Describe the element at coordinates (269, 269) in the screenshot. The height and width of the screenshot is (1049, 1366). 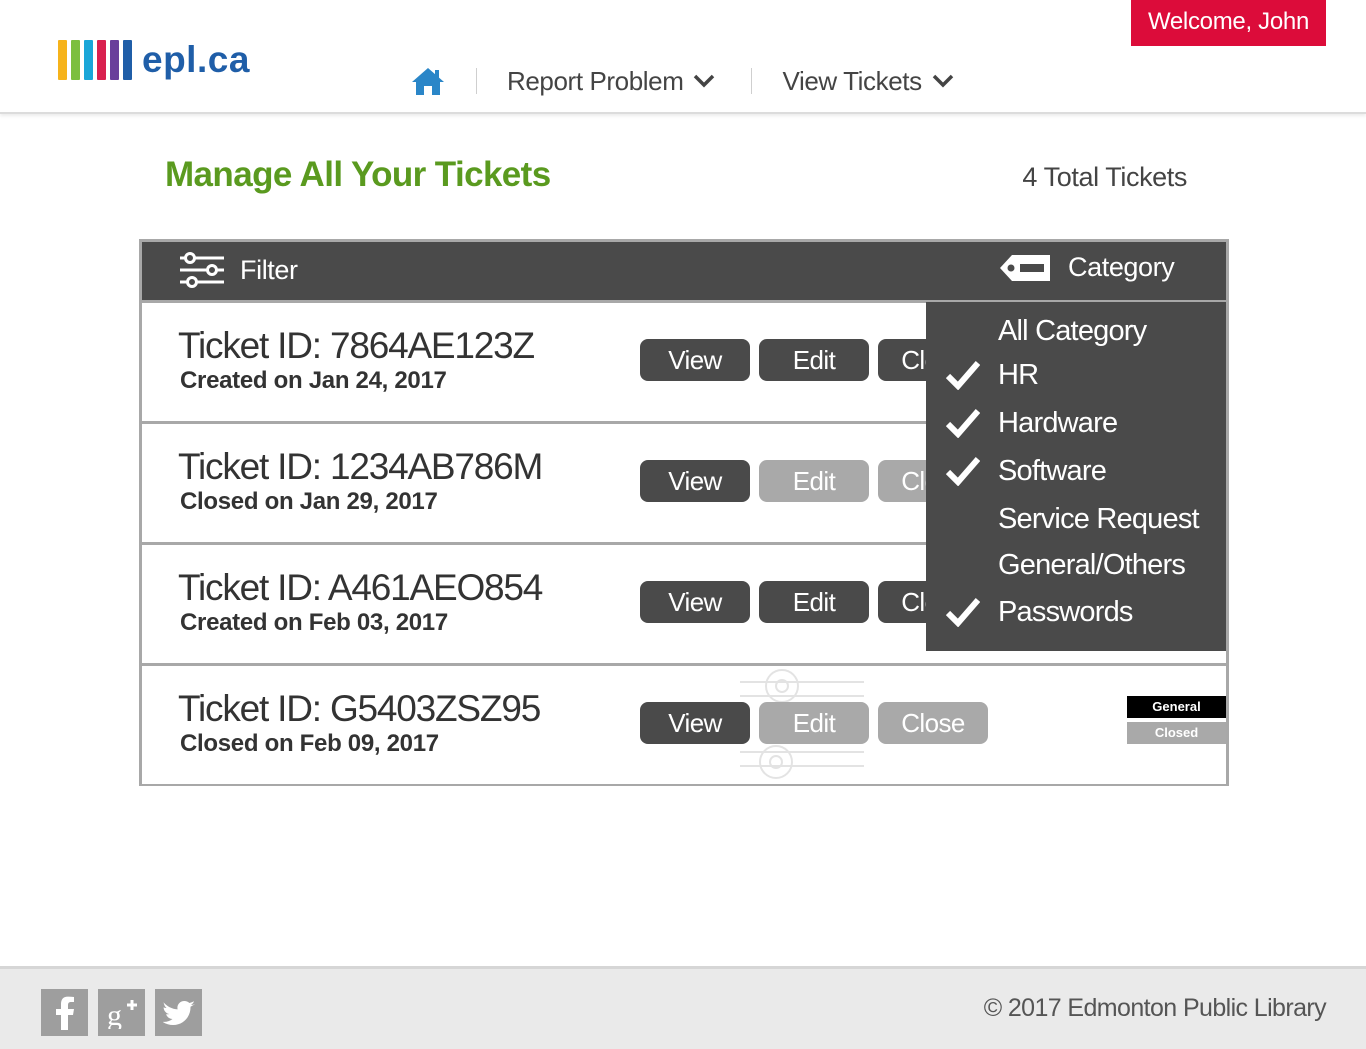
I see `filter-label: Filter` at that location.